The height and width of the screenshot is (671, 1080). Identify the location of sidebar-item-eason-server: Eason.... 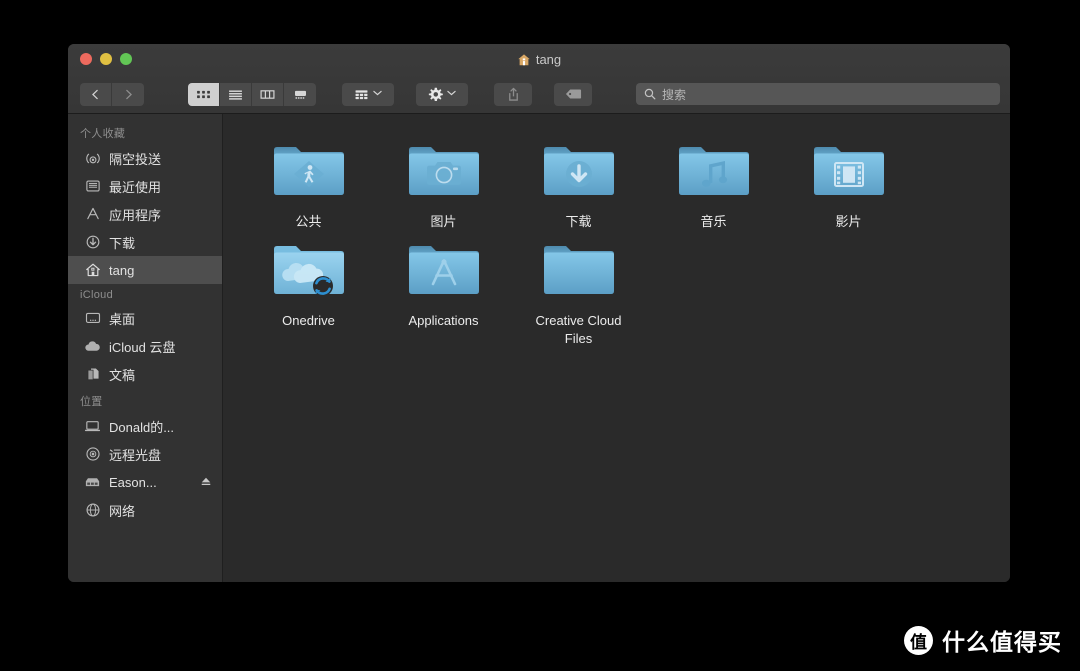
(145, 482).